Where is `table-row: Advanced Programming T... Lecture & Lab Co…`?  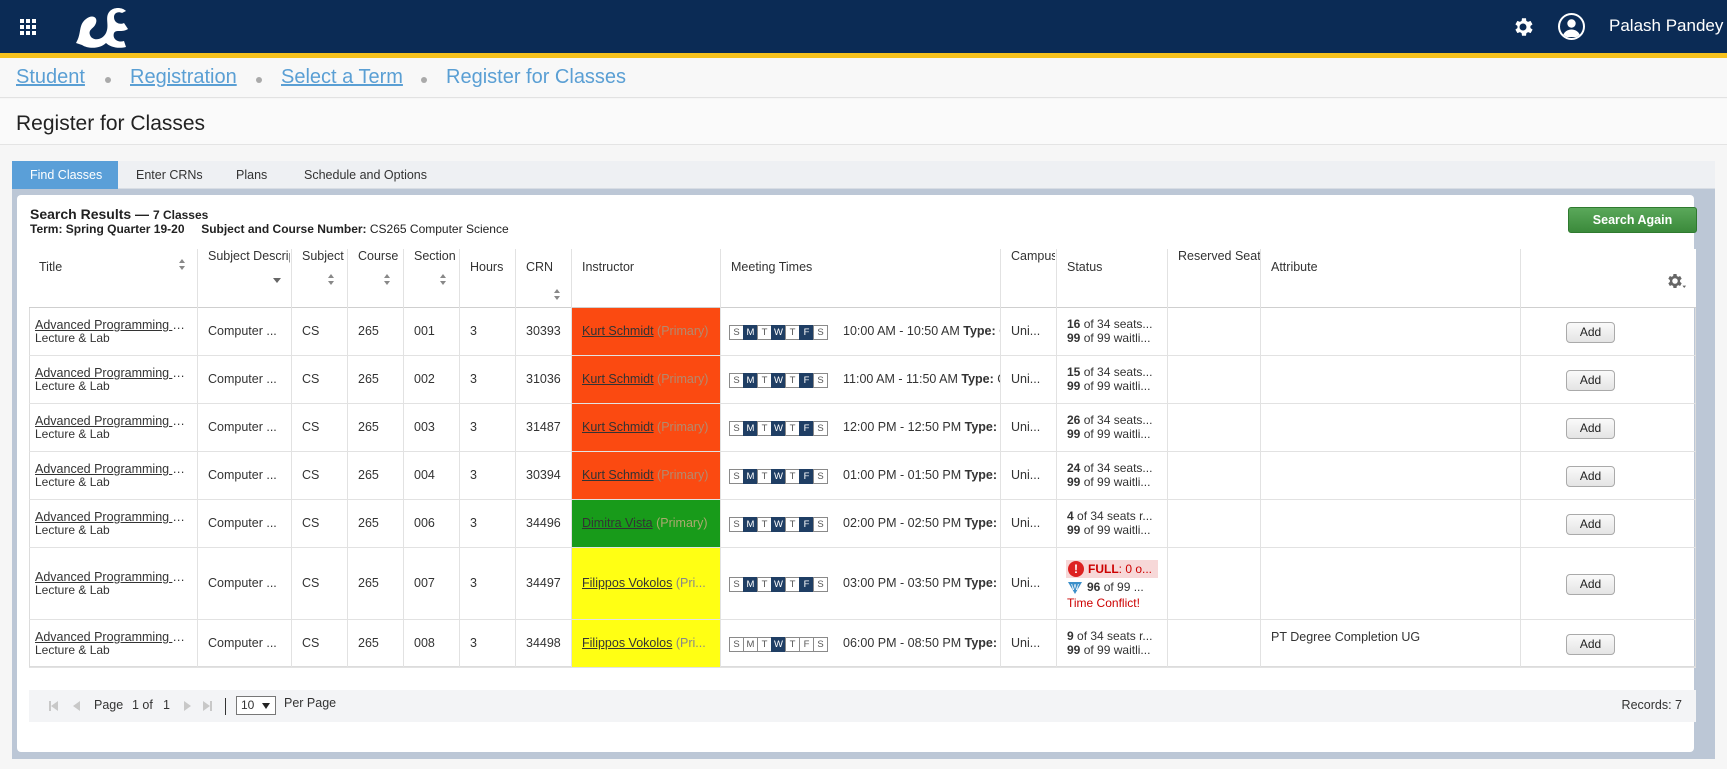 table-row: Advanced Programming T... Lecture & Lab Co… is located at coordinates (862, 332).